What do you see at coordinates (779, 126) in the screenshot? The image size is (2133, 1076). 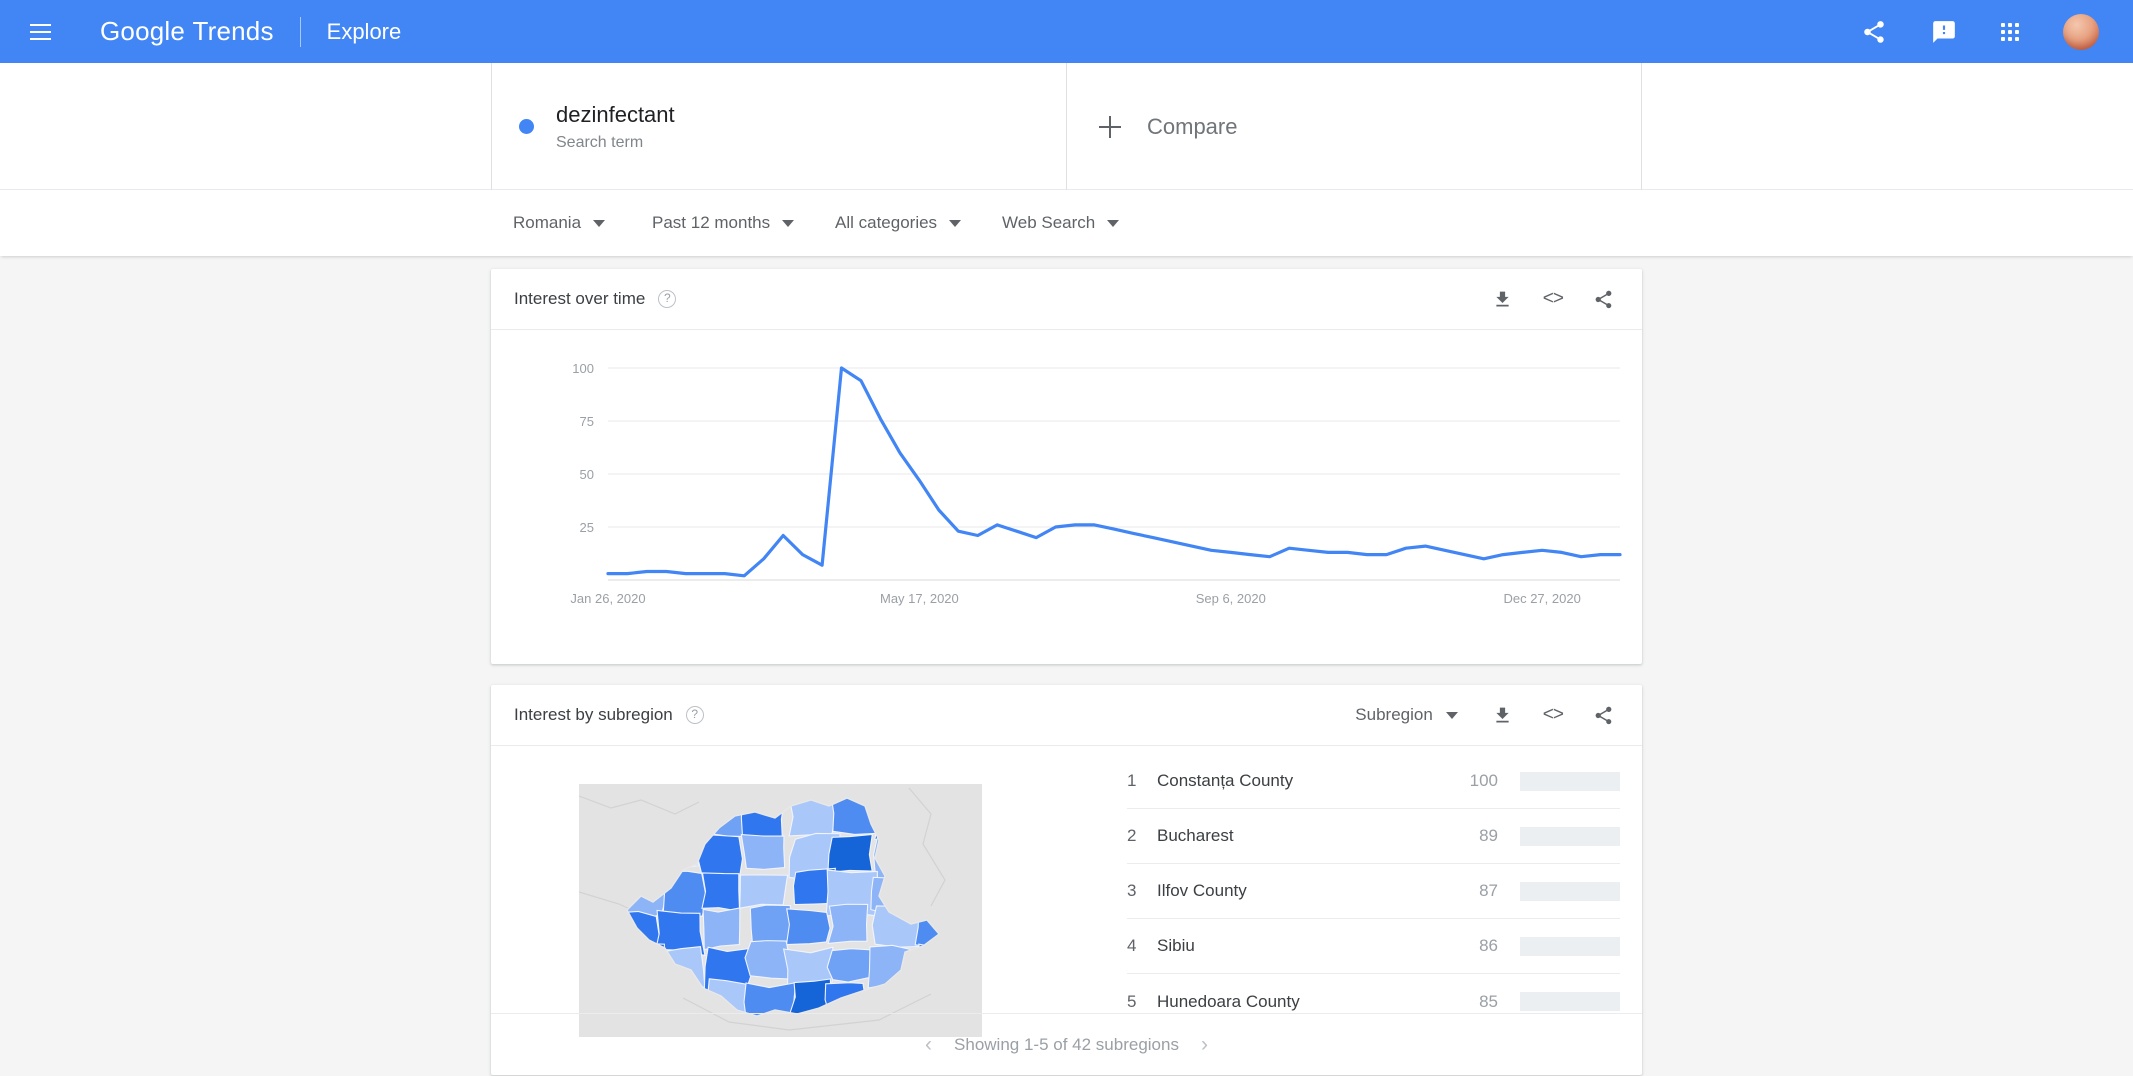 I see `search-term-card: dezinfectant Search term` at bounding box center [779, 126].